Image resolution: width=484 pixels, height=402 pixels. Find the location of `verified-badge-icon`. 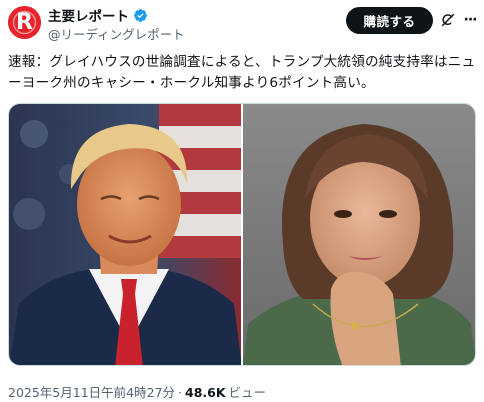

verified-badge-icon is located at coordinates (140, 15).